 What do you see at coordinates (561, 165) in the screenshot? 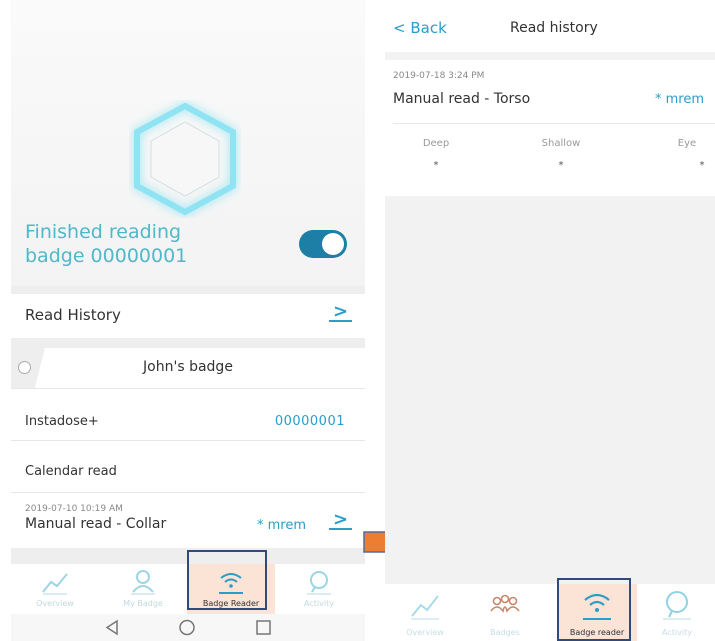
I see `column-value-shallow: *` at bounding box center [561, 165].